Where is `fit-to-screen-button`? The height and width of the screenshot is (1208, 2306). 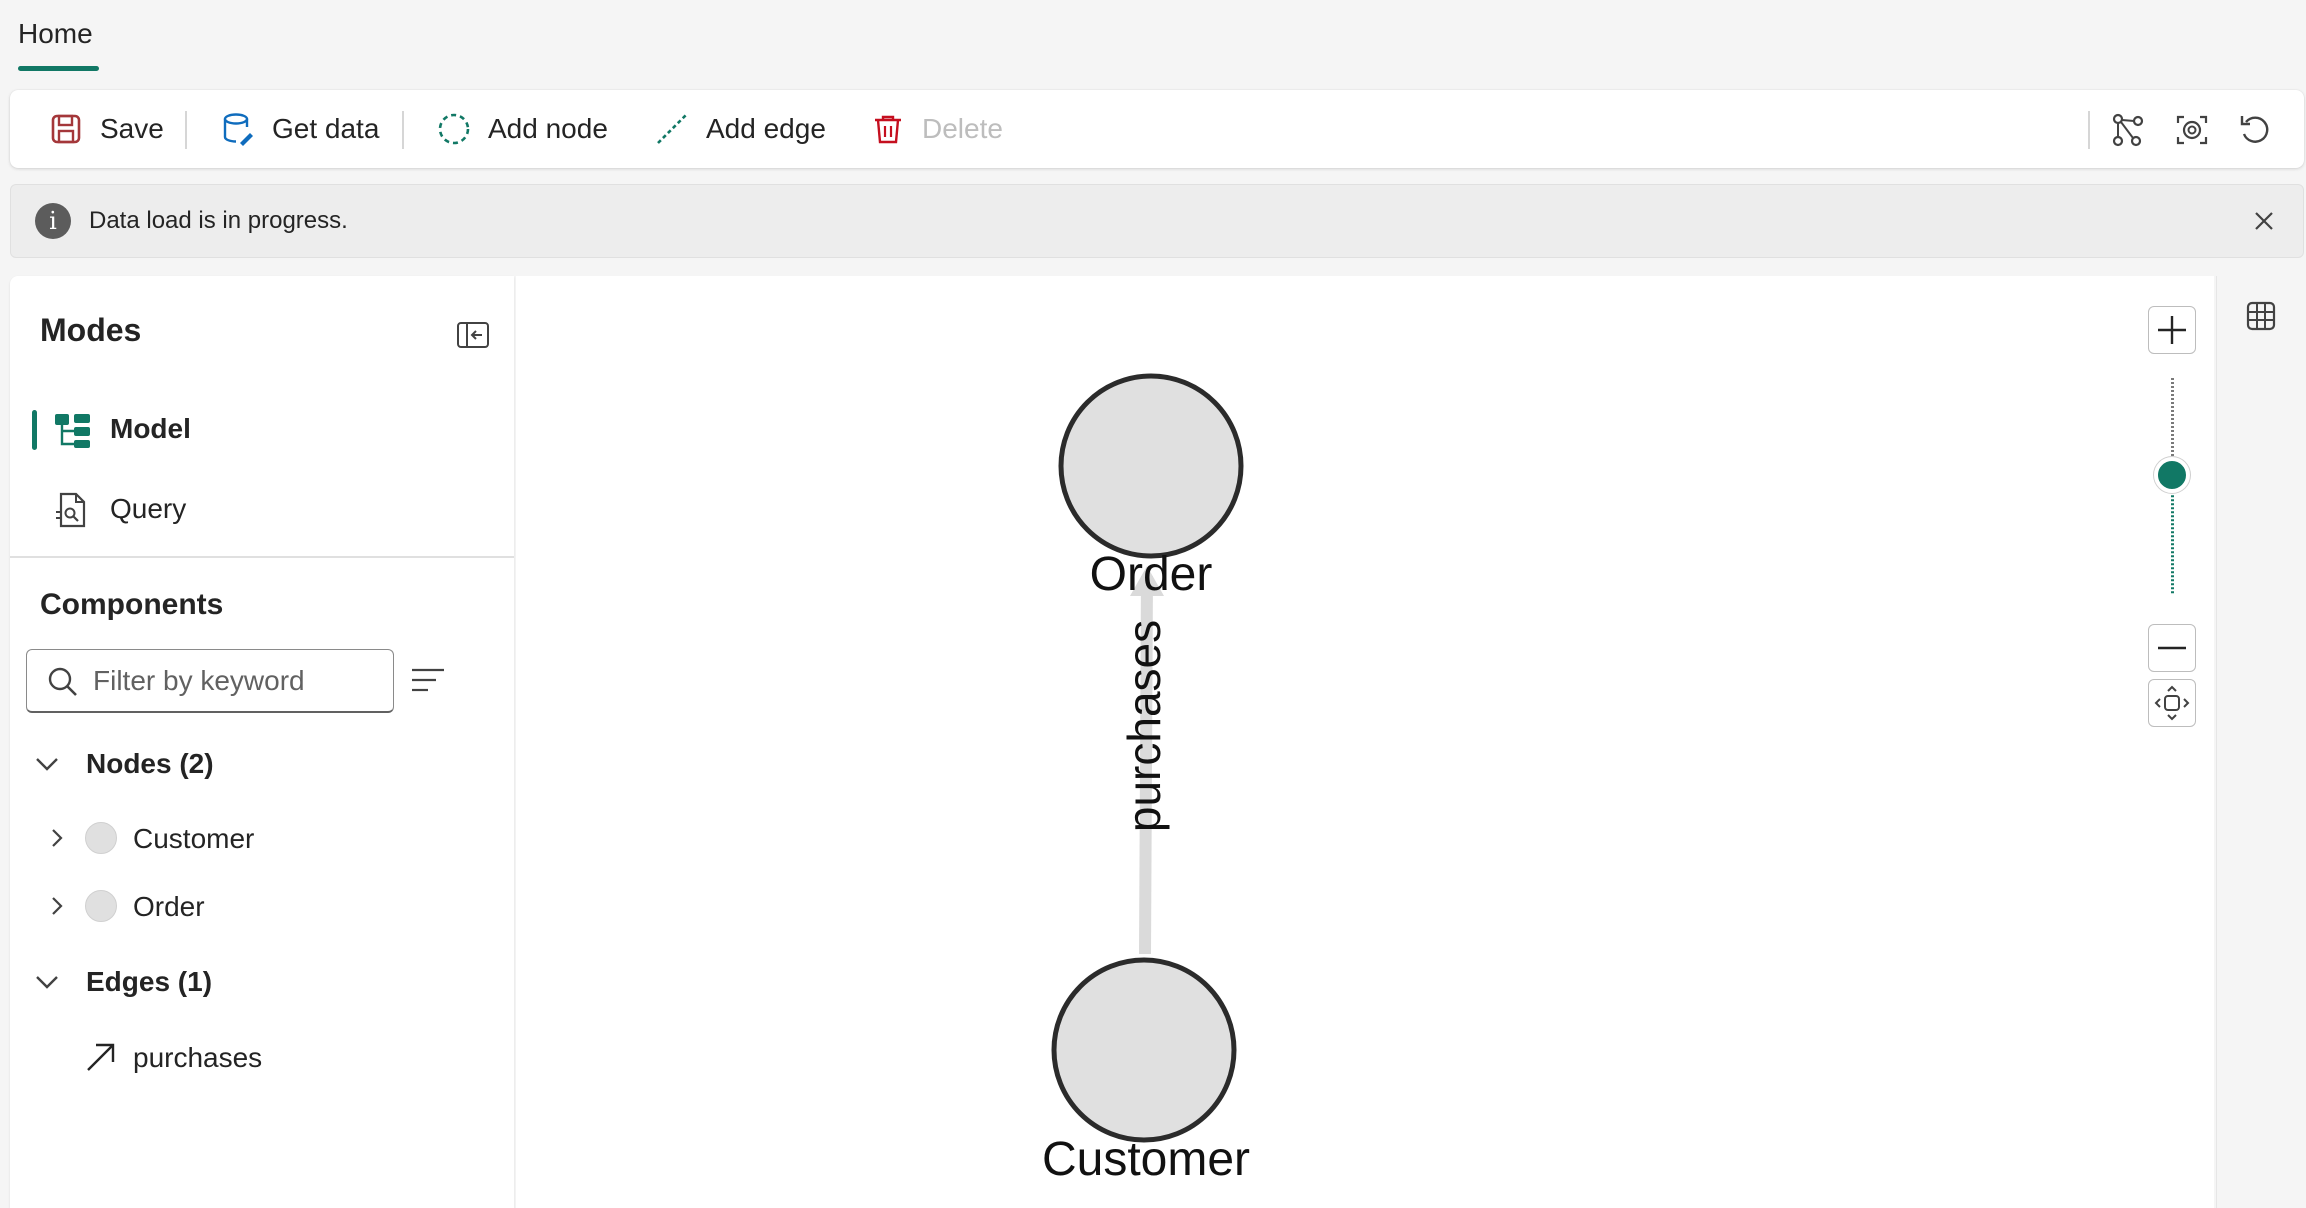 fit-to-screen-button is located at coordinates (2172, 703).